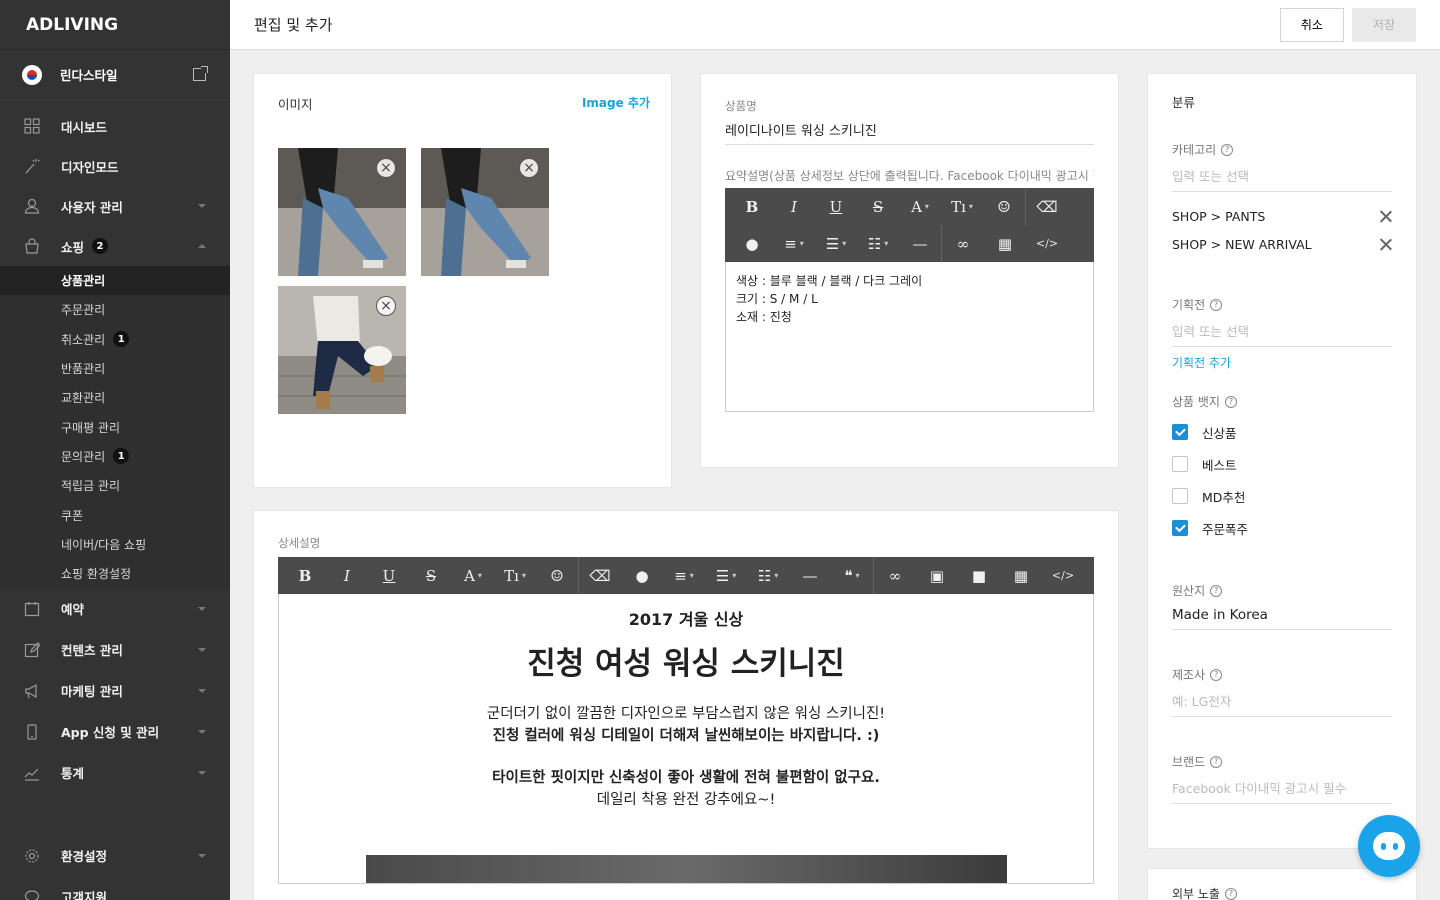 The height and width of the screenshot is (900, 1440). I want to click on submenu-coupon: 쿠폰, so click(115, 514).